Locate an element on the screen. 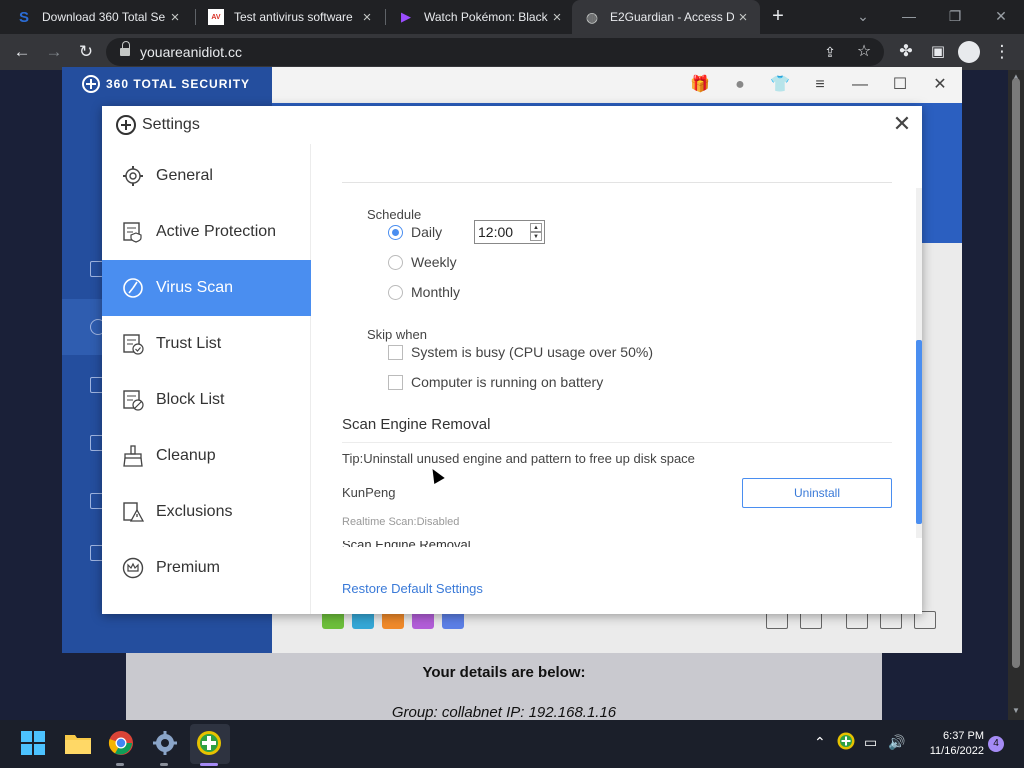 The height and width of the screenshot is (768, 1024). nav-item-trust-list: Trust List is located at coordinates (206, 344).